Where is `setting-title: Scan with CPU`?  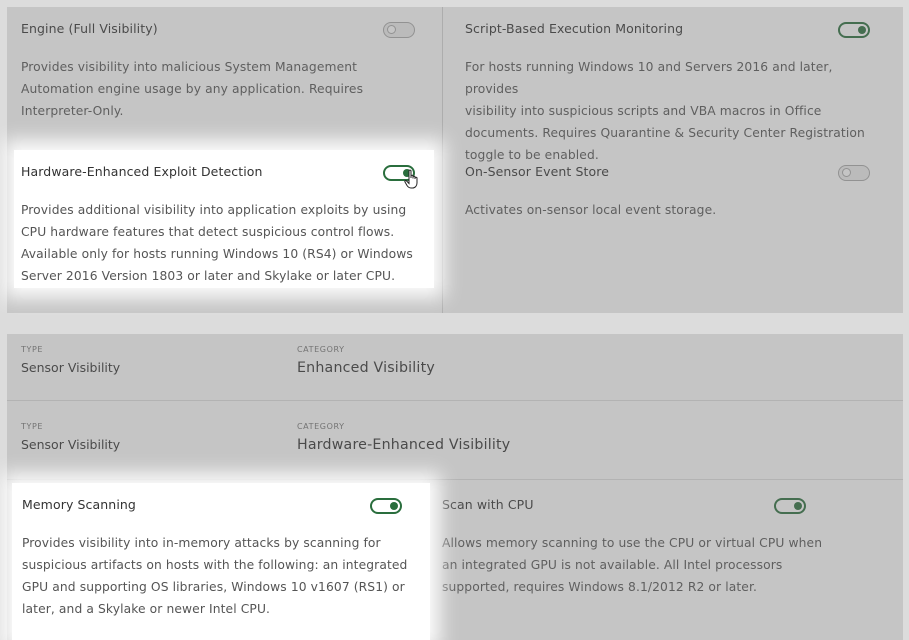 setting-title: Scan with CPU is located at coordinates (488, 504).